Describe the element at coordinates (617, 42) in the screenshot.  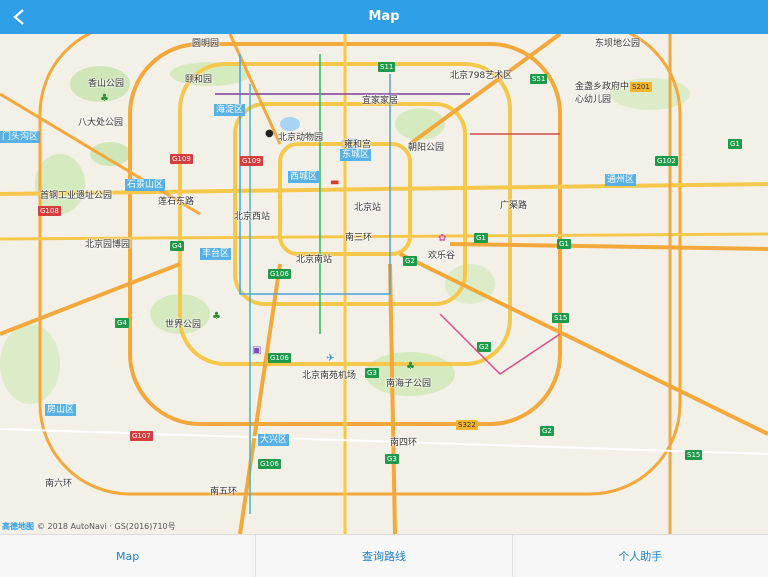
I see `place-label: 东坝地公园` at that location.